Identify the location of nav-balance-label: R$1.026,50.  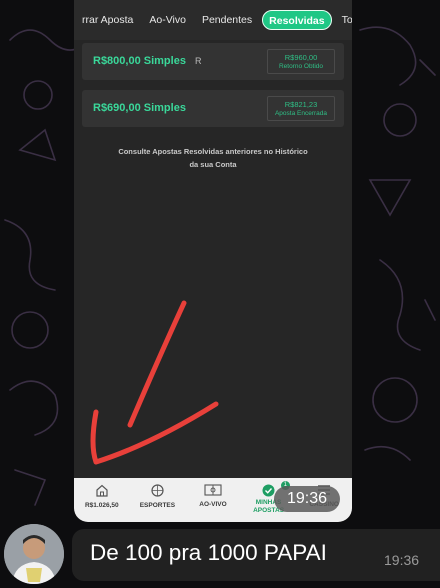
(101, 505).